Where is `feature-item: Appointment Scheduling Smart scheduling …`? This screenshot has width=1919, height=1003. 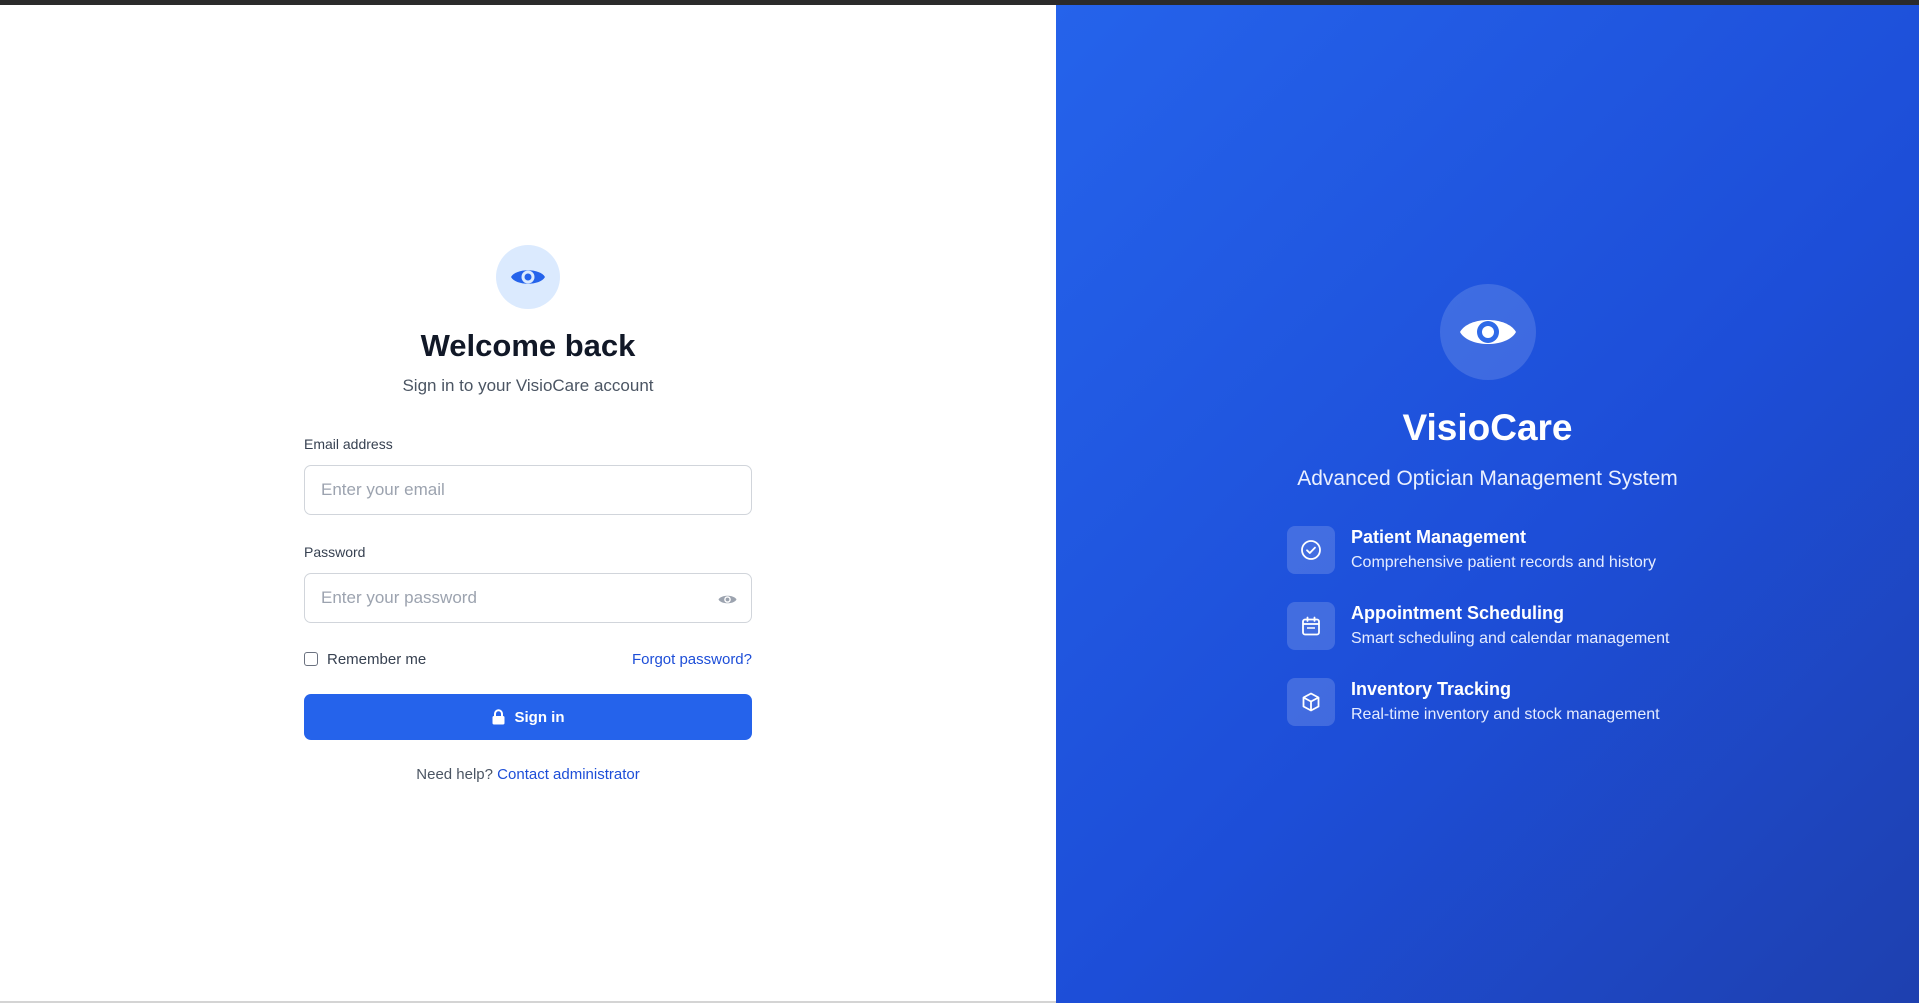
feature-item: Appointment Scheduling Smart scheduling … is located at coordinates (1507, 627).